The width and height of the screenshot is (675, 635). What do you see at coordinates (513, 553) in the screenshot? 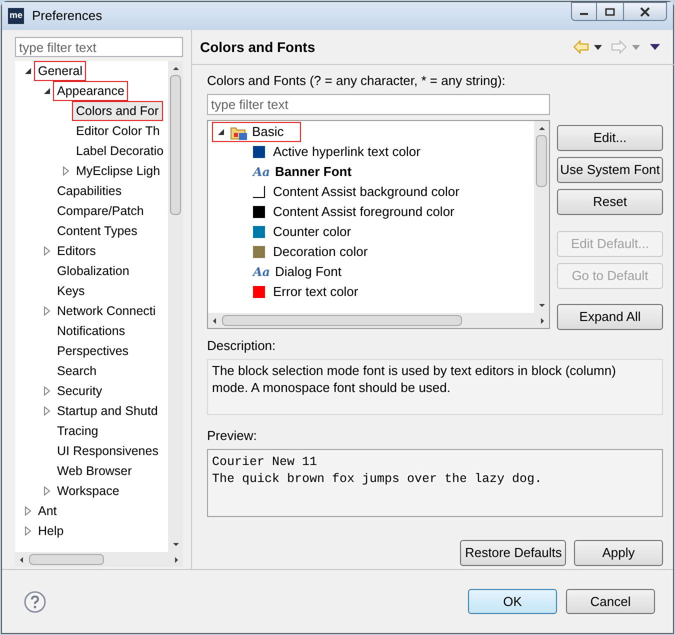
I see `restore-defaults-button: Restore Defaults` at bounding box center [513, 553].